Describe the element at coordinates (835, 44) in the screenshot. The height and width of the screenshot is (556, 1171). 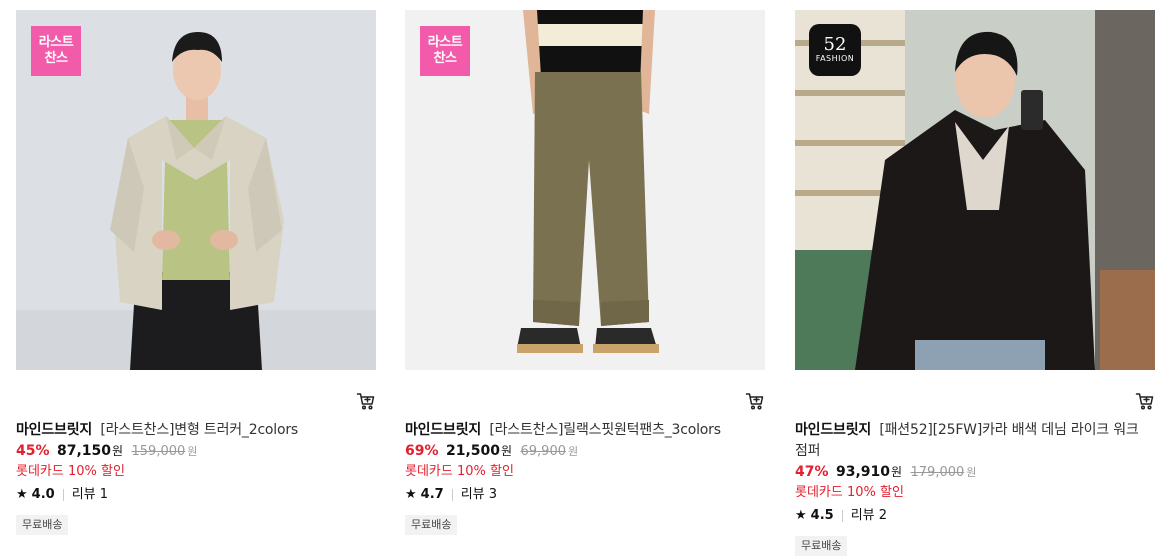
I see `logo-number: 52` at that location.